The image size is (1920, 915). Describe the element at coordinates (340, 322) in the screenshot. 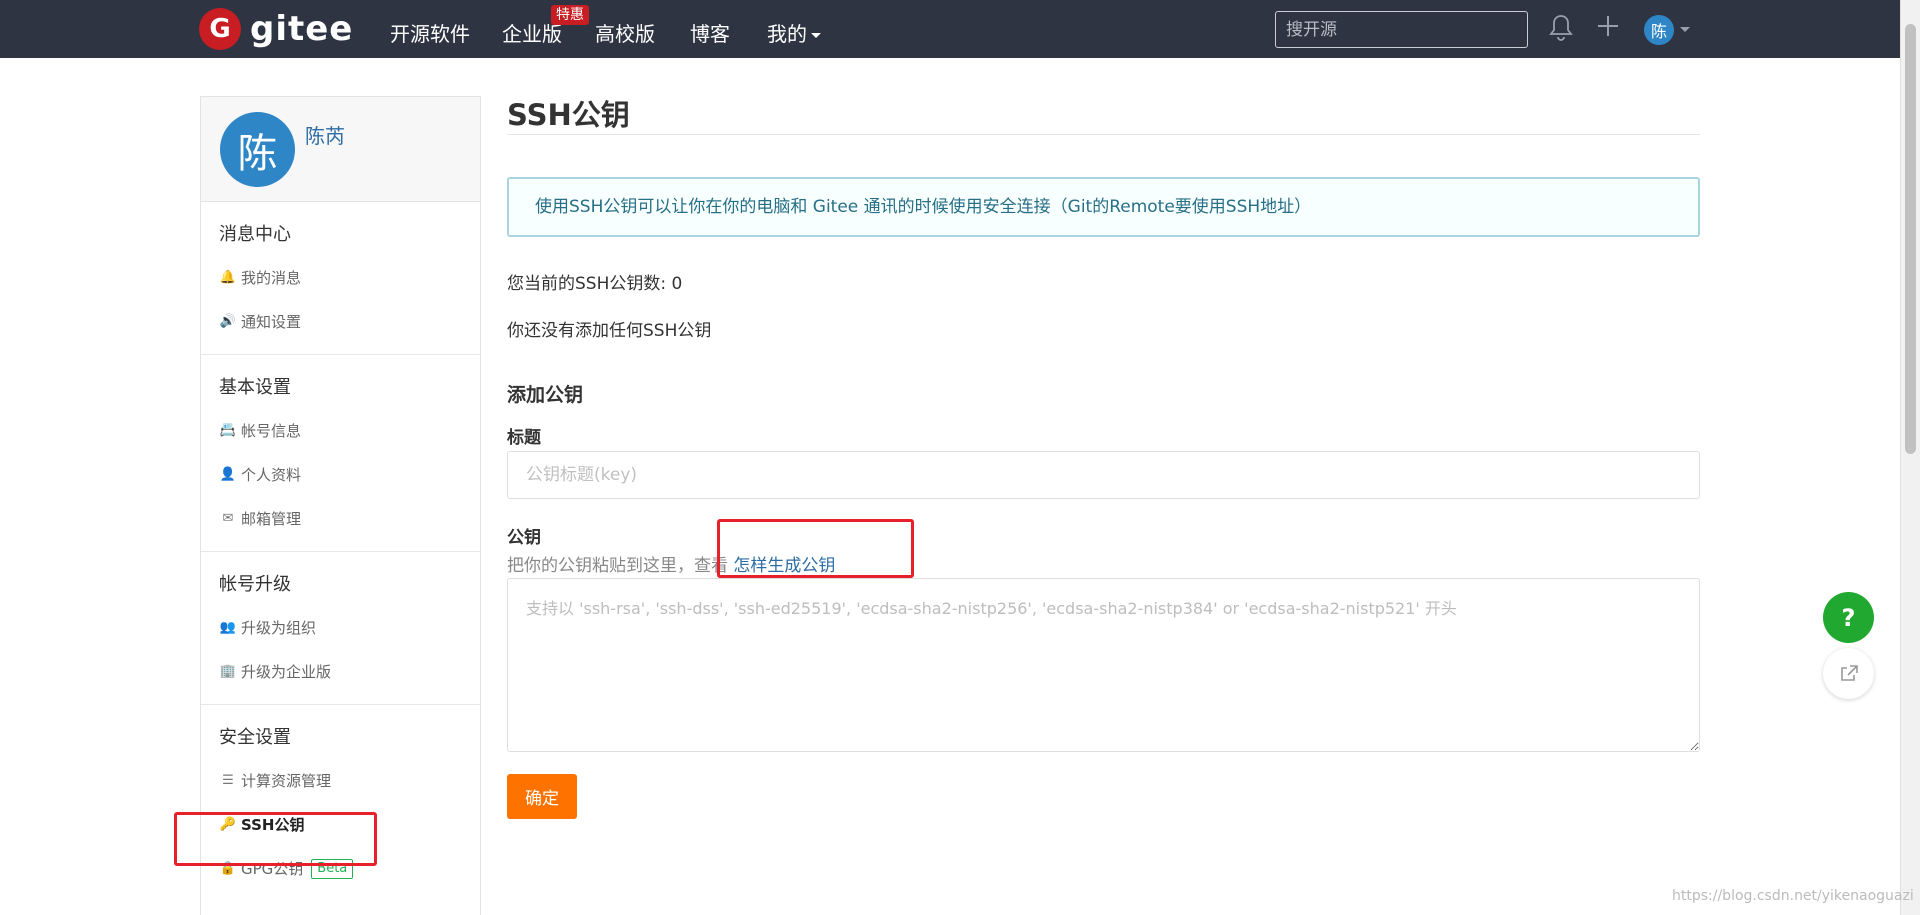

I see `sidebar-item-notification-settings: 🔊 通知设置` at that location.